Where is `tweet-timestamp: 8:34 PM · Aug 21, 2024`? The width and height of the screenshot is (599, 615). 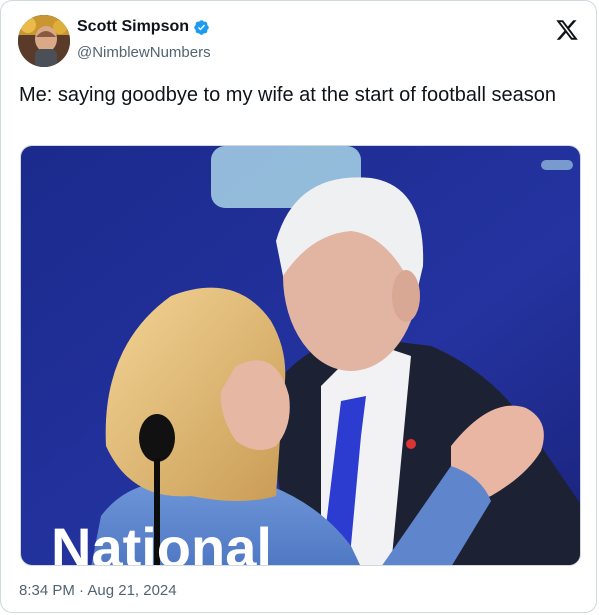 tweet-timestamp: 8:34 PM · Aug 21, 2024 is located at coordinates (98, 590).